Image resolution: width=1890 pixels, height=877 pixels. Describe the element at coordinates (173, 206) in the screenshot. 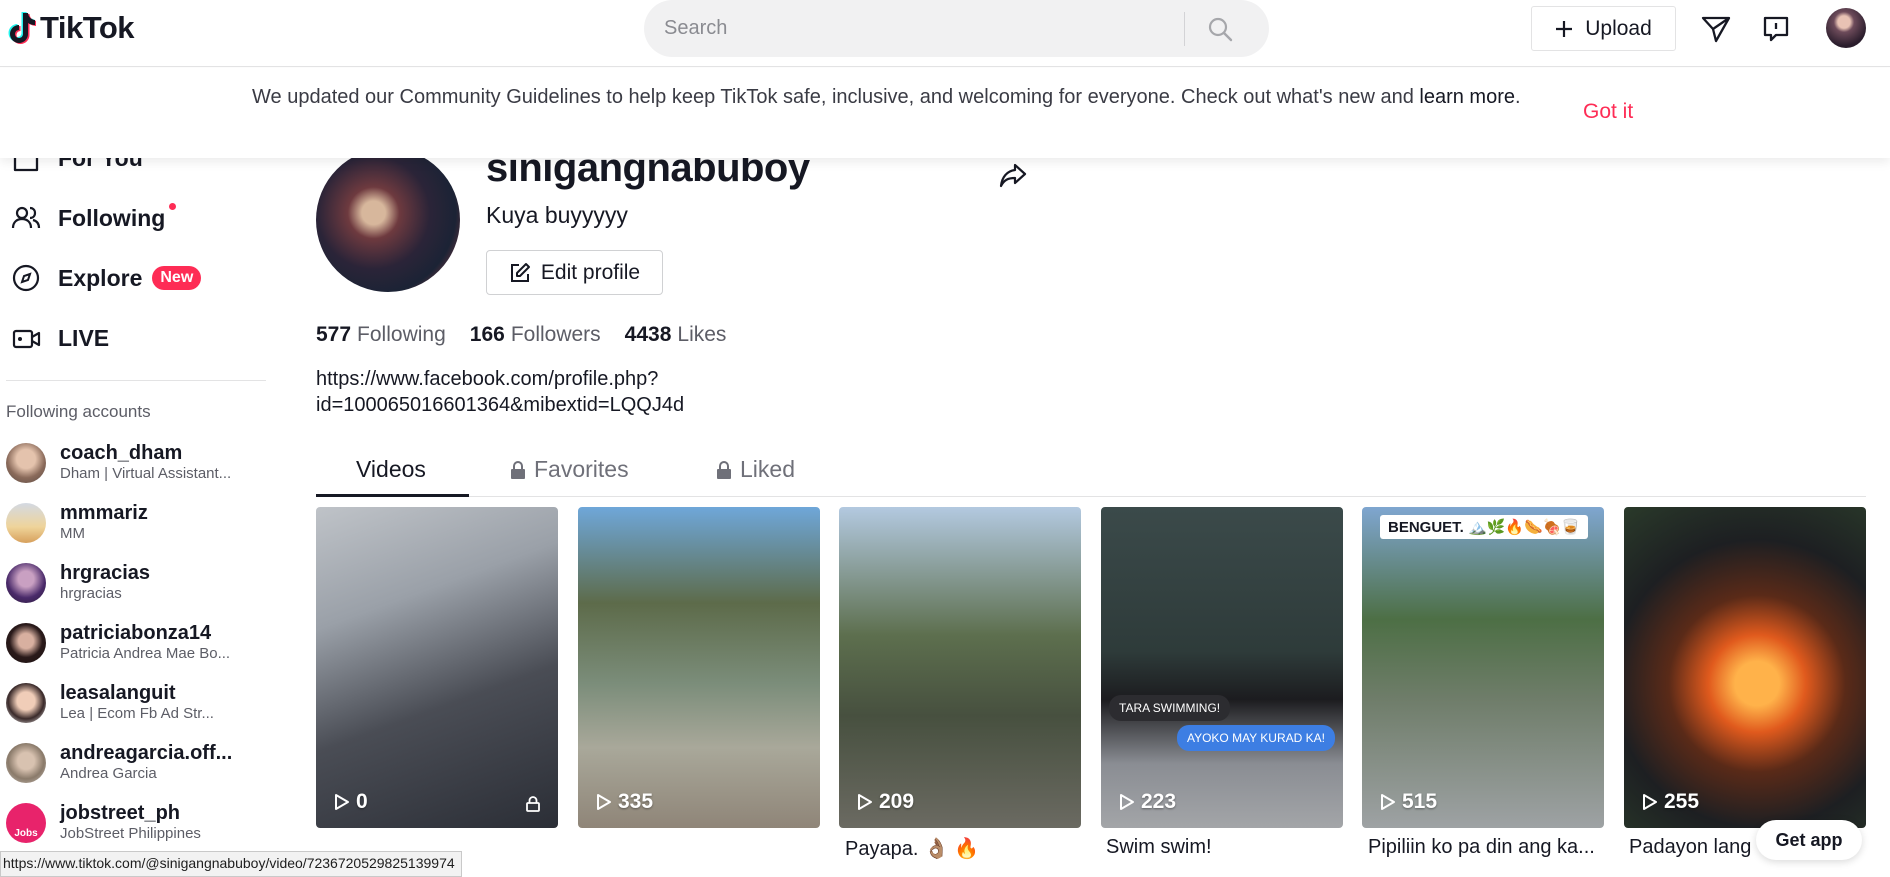

I see `notification-dot` at that location.